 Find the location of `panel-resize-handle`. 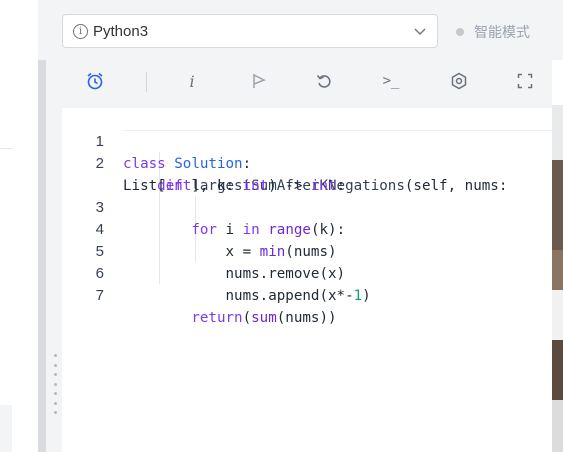

panel-resize-handle is located at coordinates (55, 384).